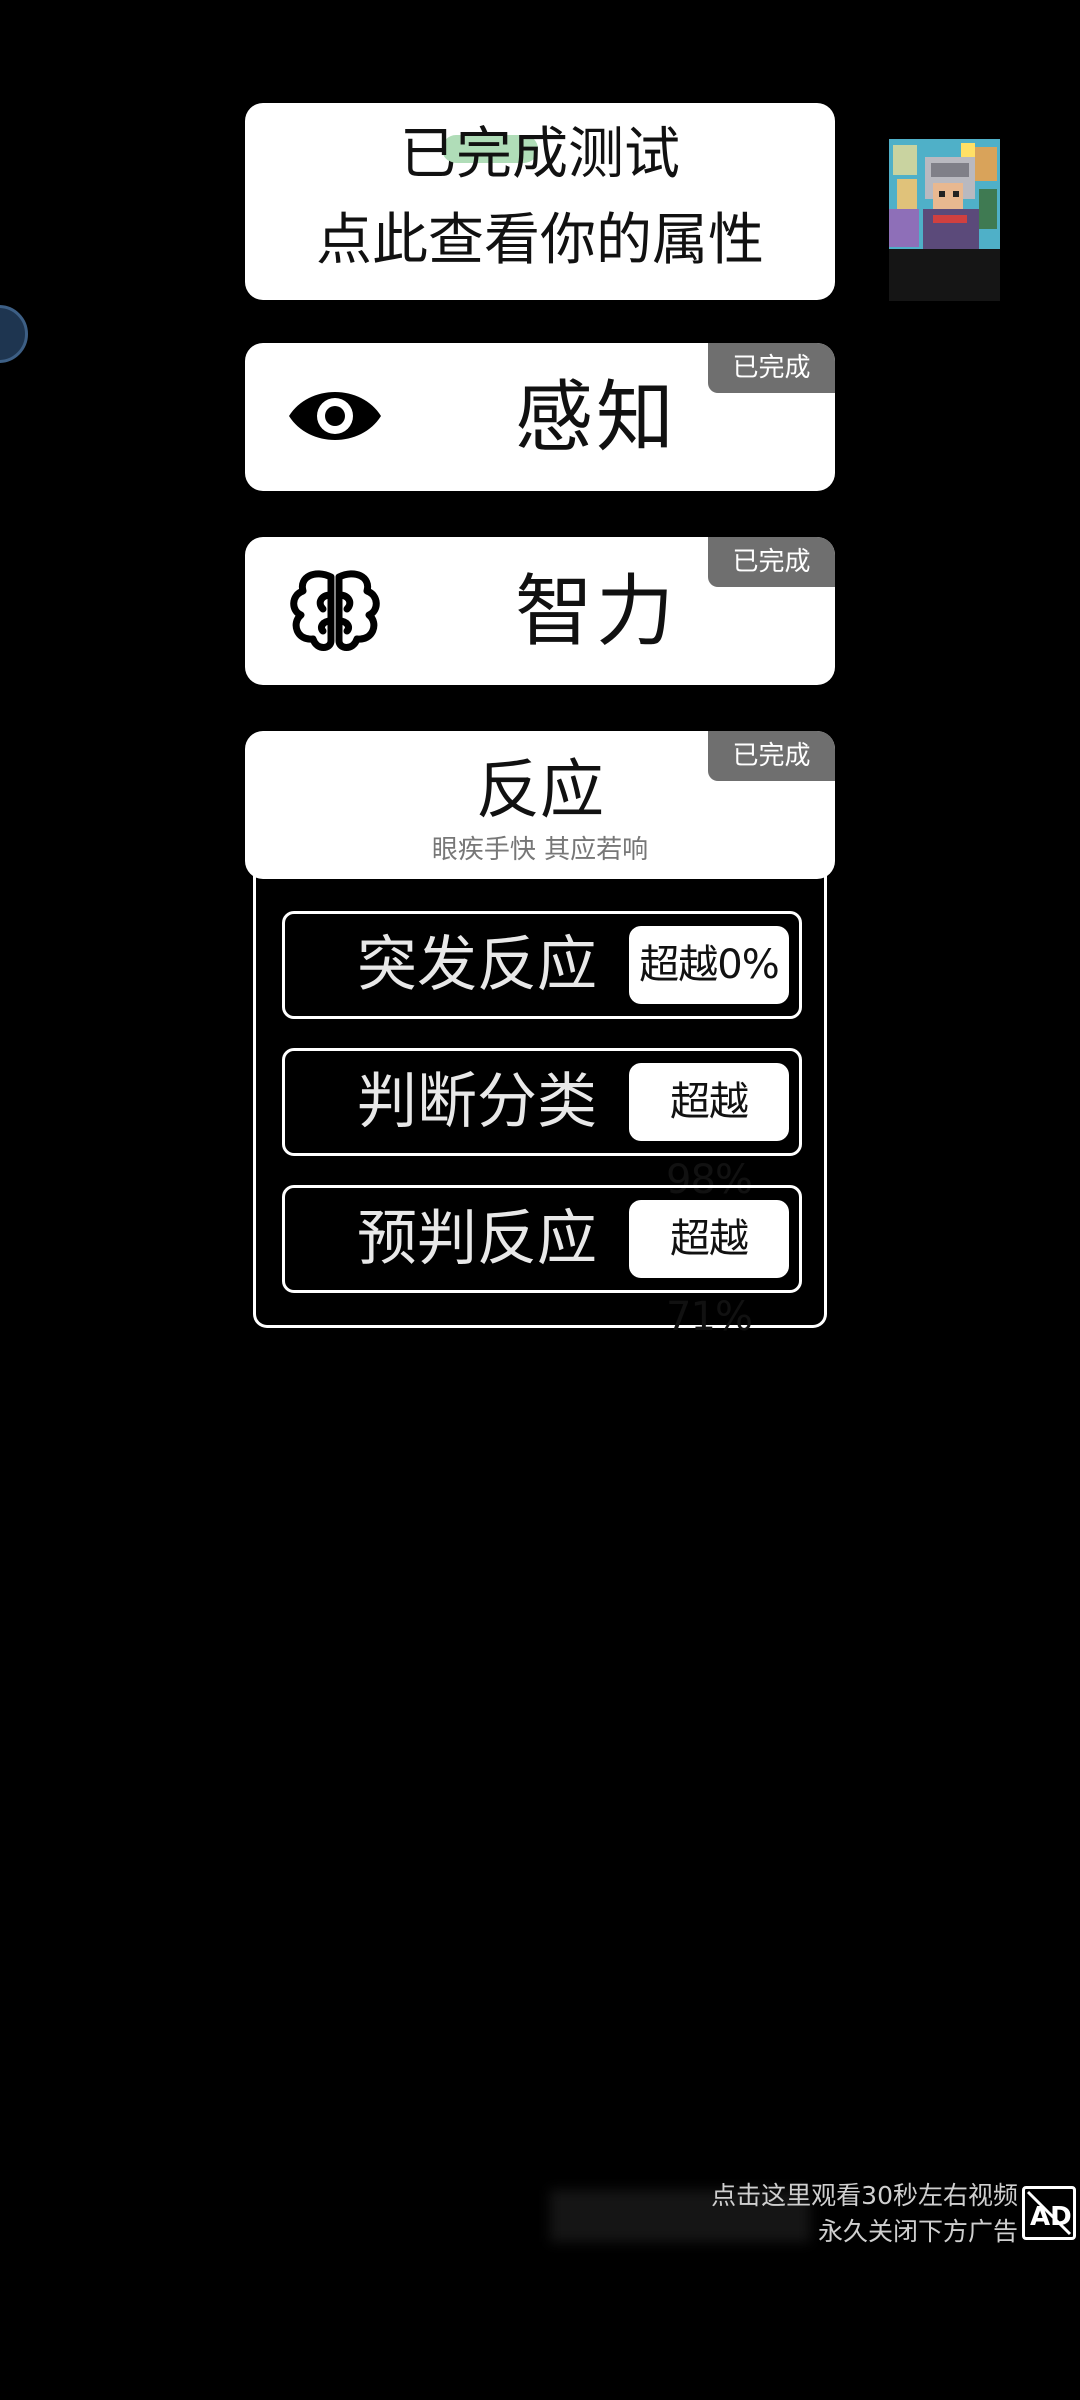 Image resolution: width=1080 pixels, height=2400 pixels. I want to click on attribute-card-reaction: 已完成 反应 眼疾手快 其应若响, so click(540, 805).